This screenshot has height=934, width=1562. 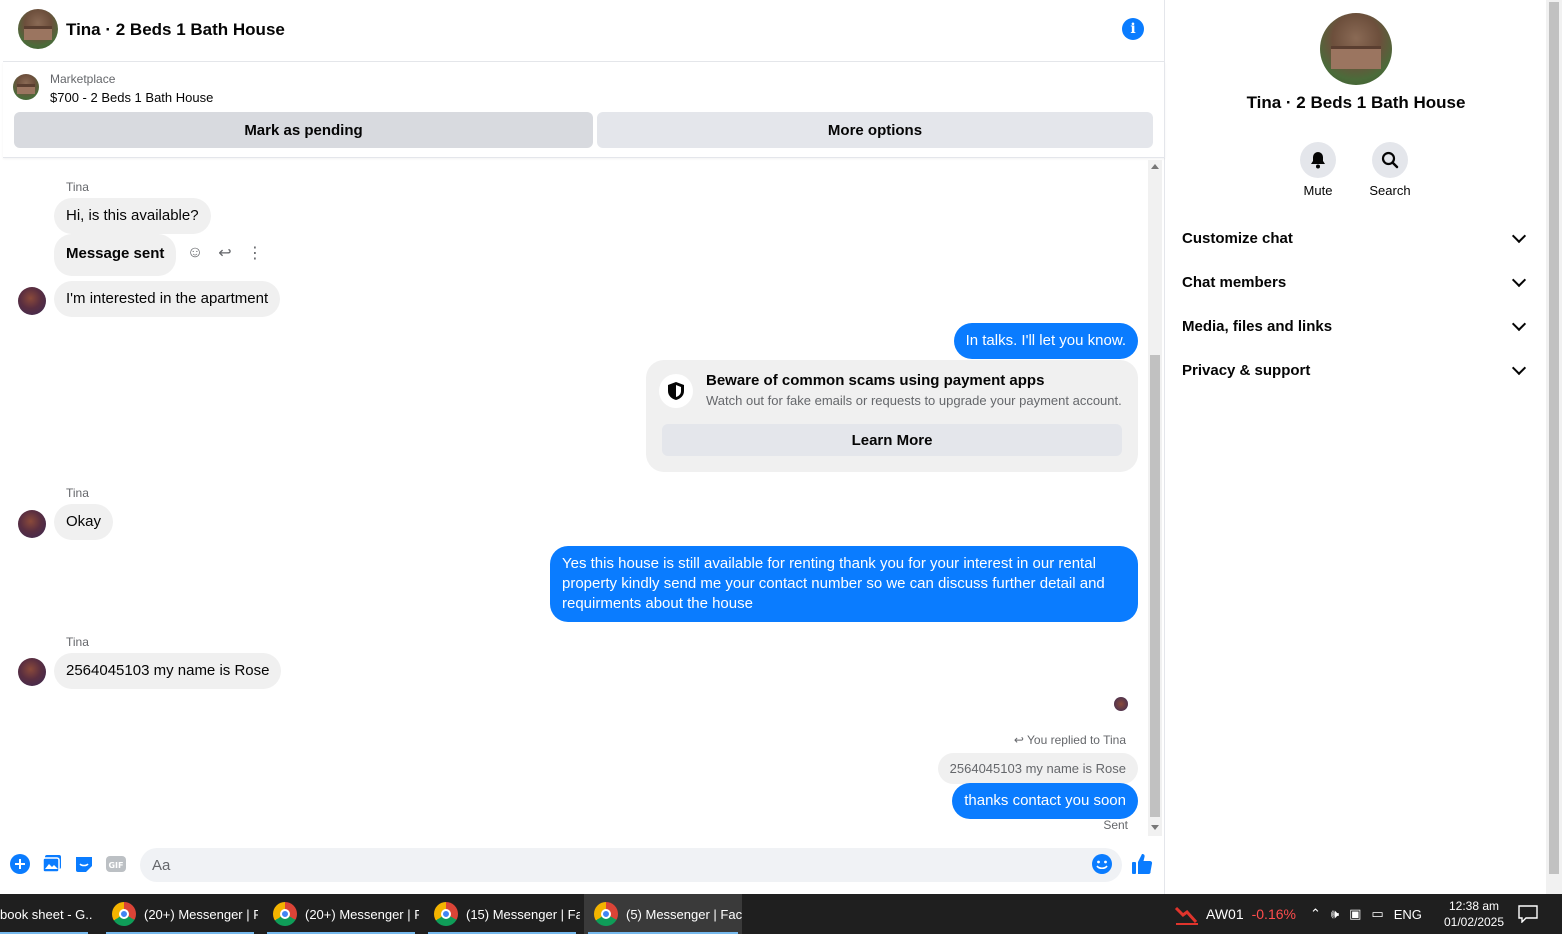 I want to click on speaker-icon: 🕪, so click(x=1335, y=914).